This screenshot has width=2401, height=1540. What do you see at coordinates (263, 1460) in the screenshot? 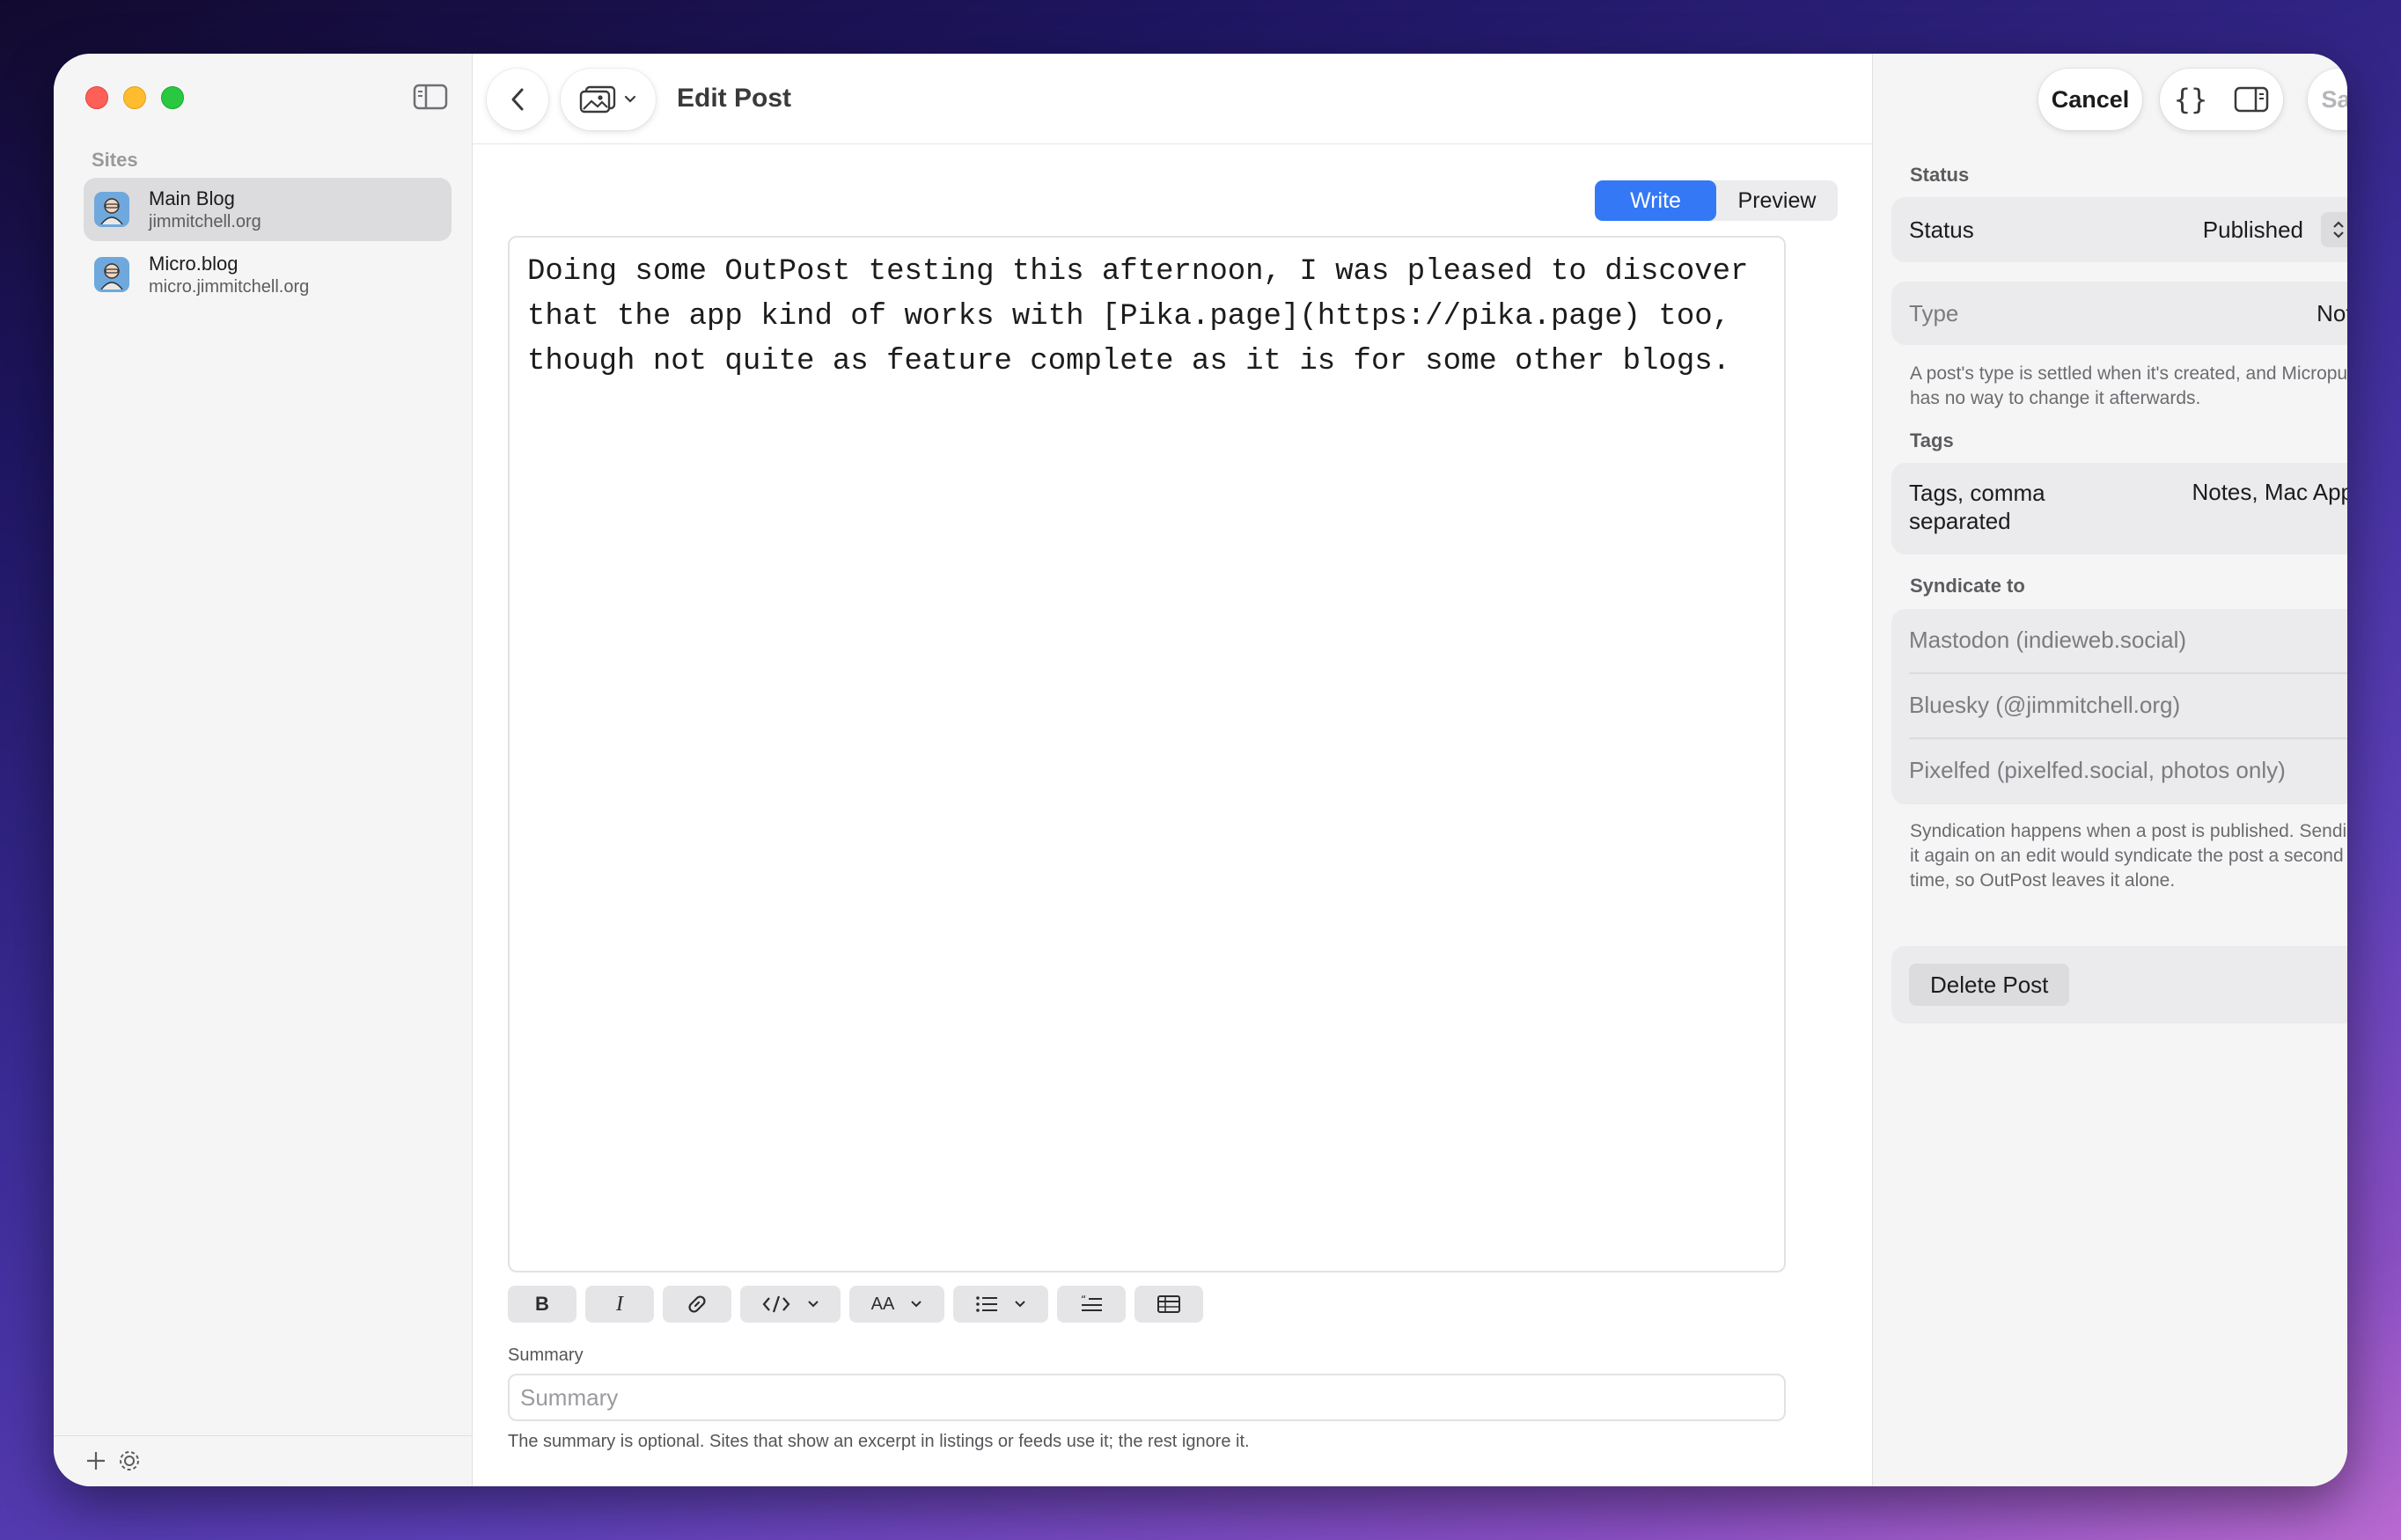
I see `sidebar-footer` at bounding box center [263, 1460].